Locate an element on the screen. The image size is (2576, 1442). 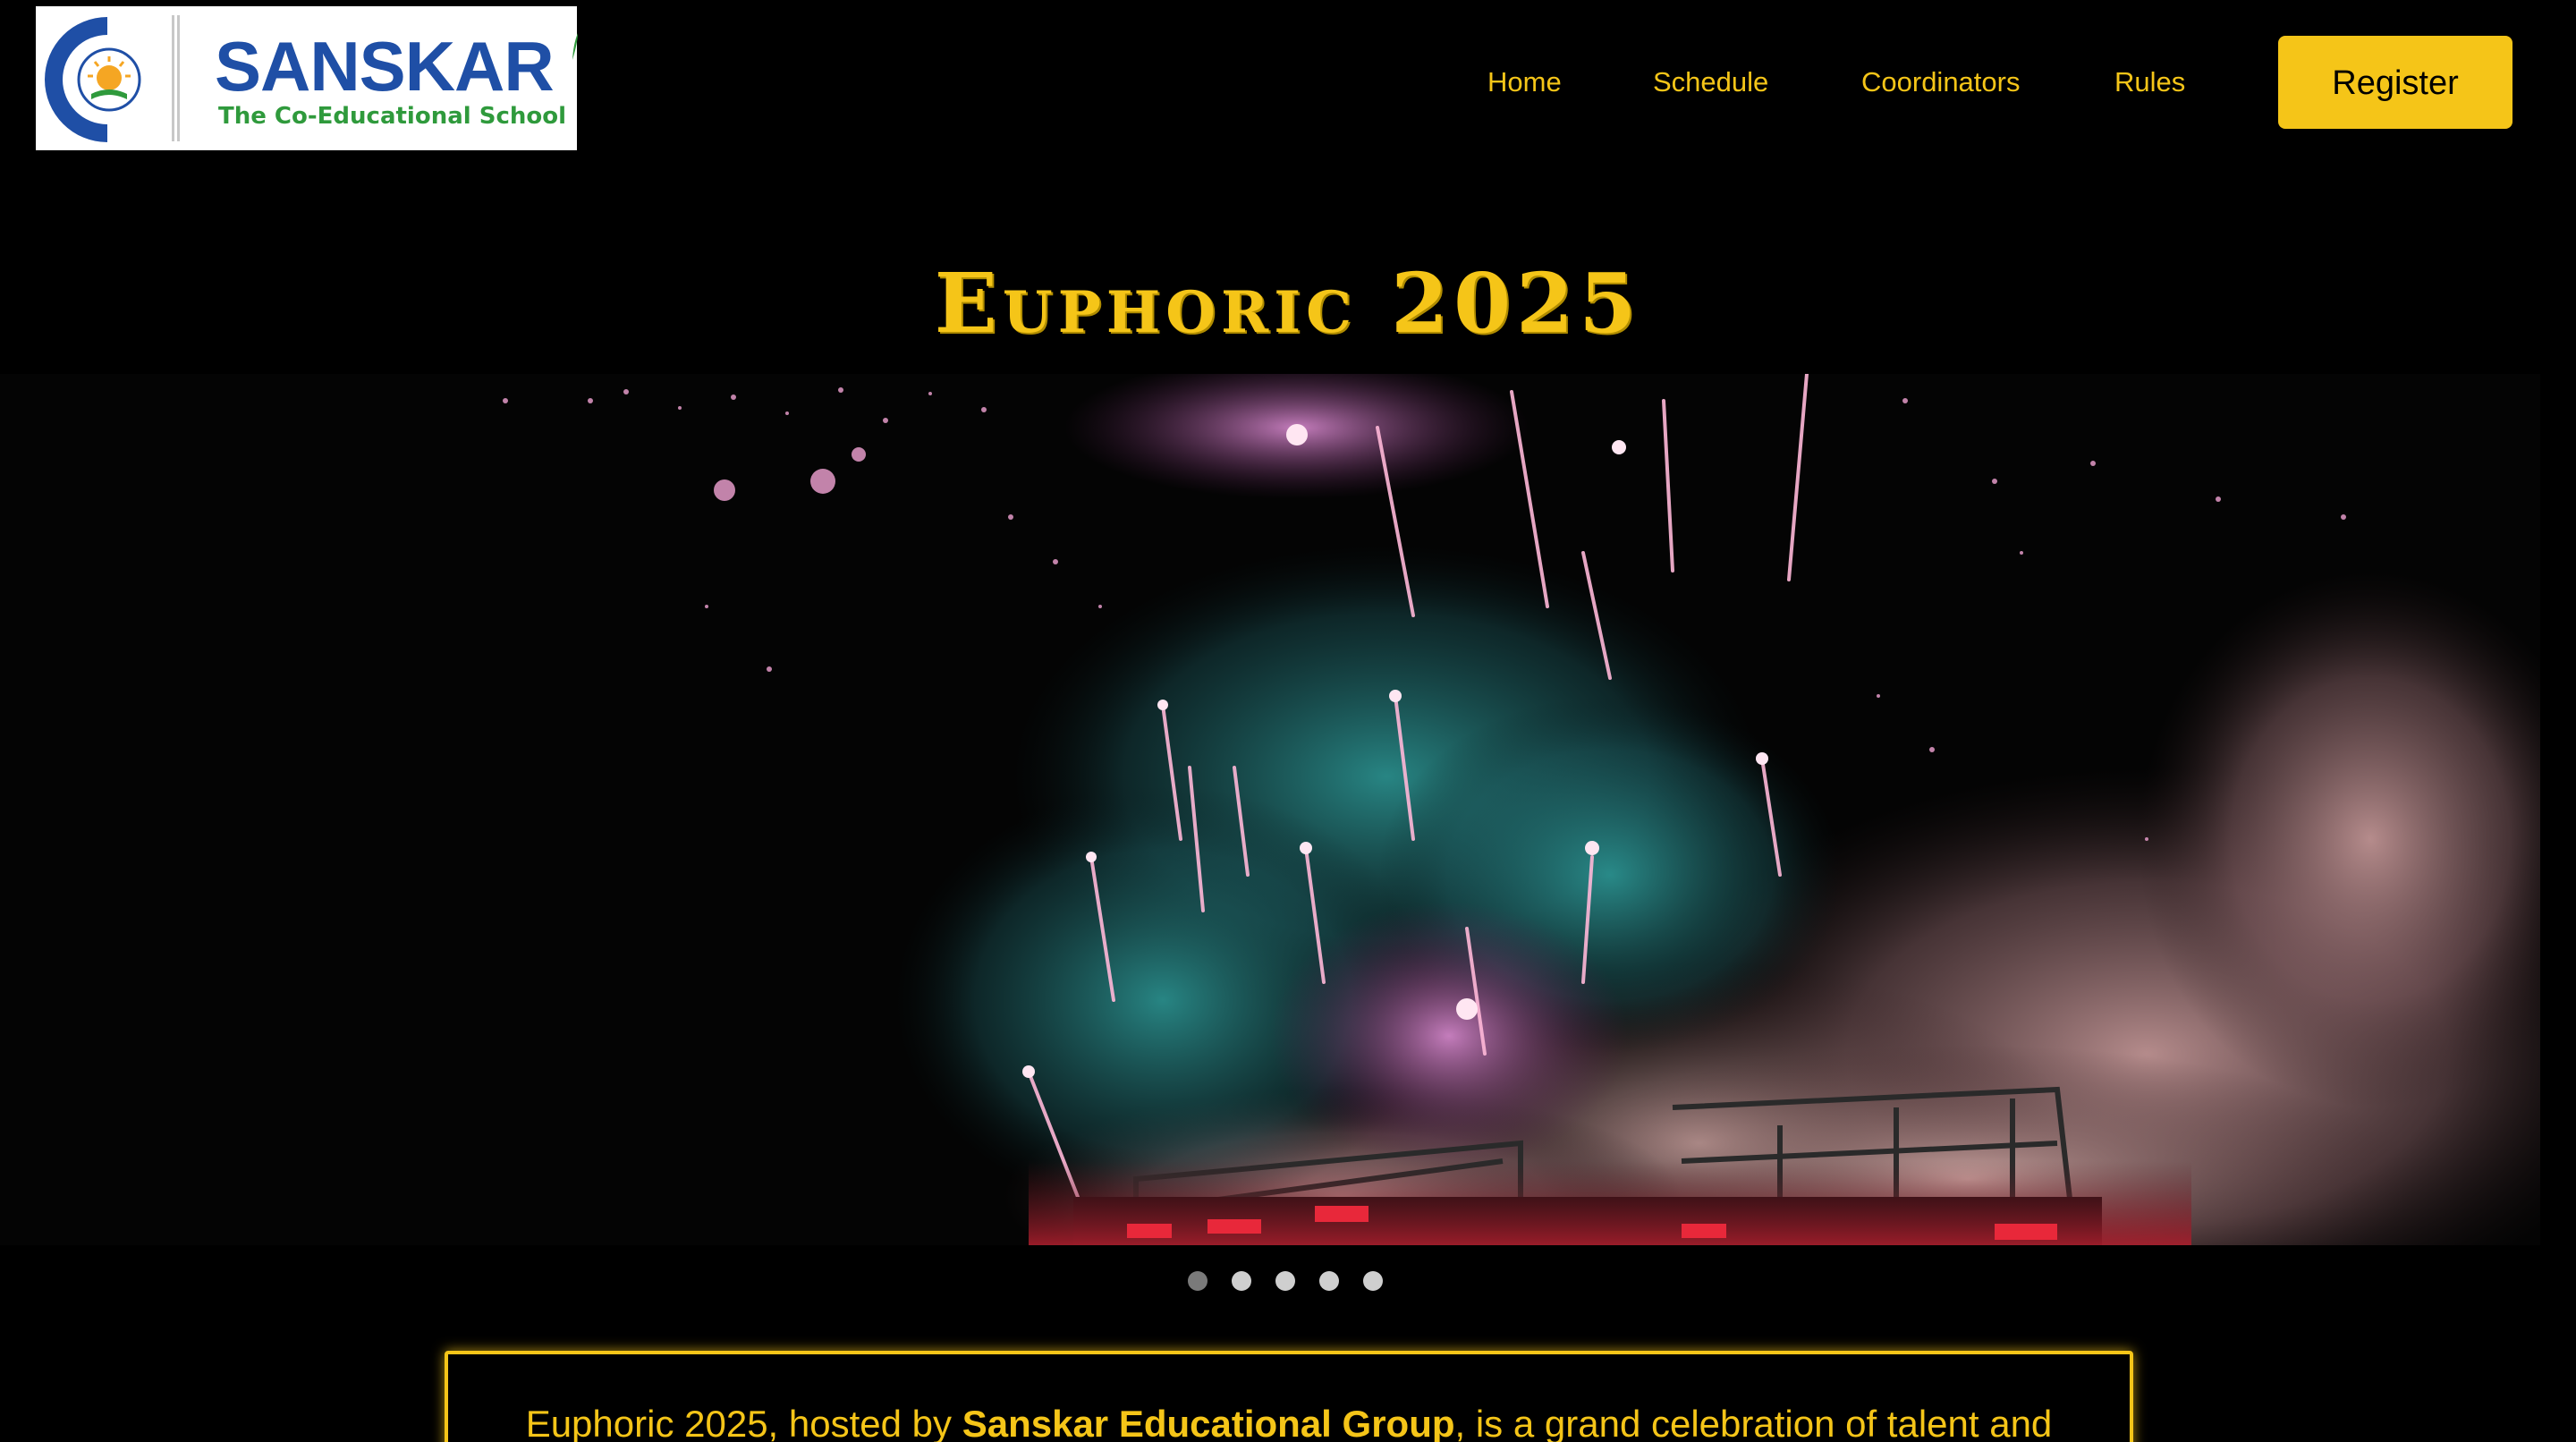
nav-rules: Rules is located at coordinates (2149, 82).